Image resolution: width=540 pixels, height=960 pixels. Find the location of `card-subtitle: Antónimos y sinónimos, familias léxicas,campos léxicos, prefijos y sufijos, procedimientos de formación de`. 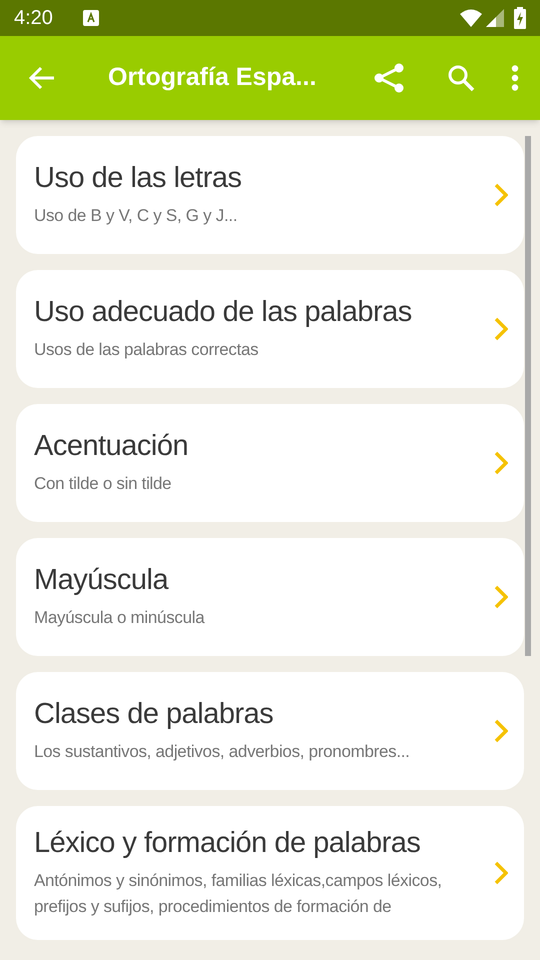

card-subtitle: Antónimos y sinónimos, familias léxicas,campos léxicos, prefijos y sufijos, procedimientos de formación de is located at coordinates (238, 894).